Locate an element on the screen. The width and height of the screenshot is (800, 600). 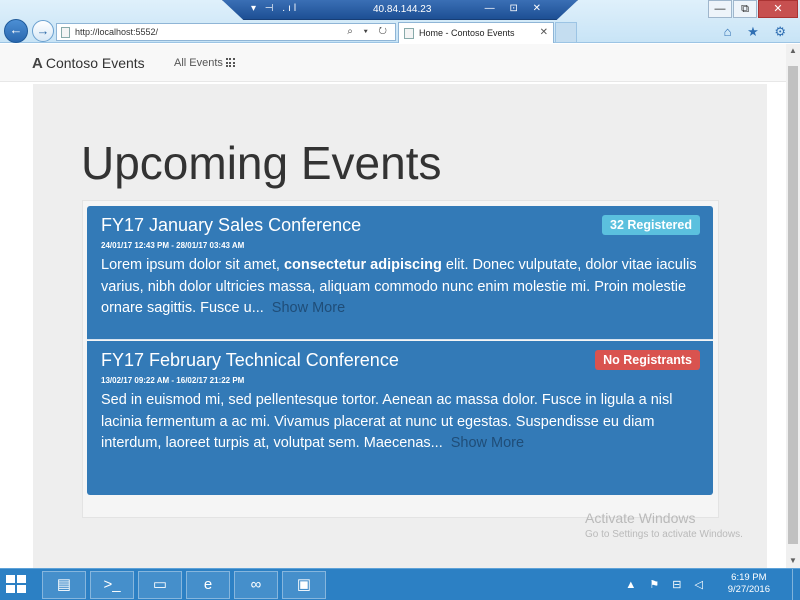
grid-icon is located at coordinates (230, 62).